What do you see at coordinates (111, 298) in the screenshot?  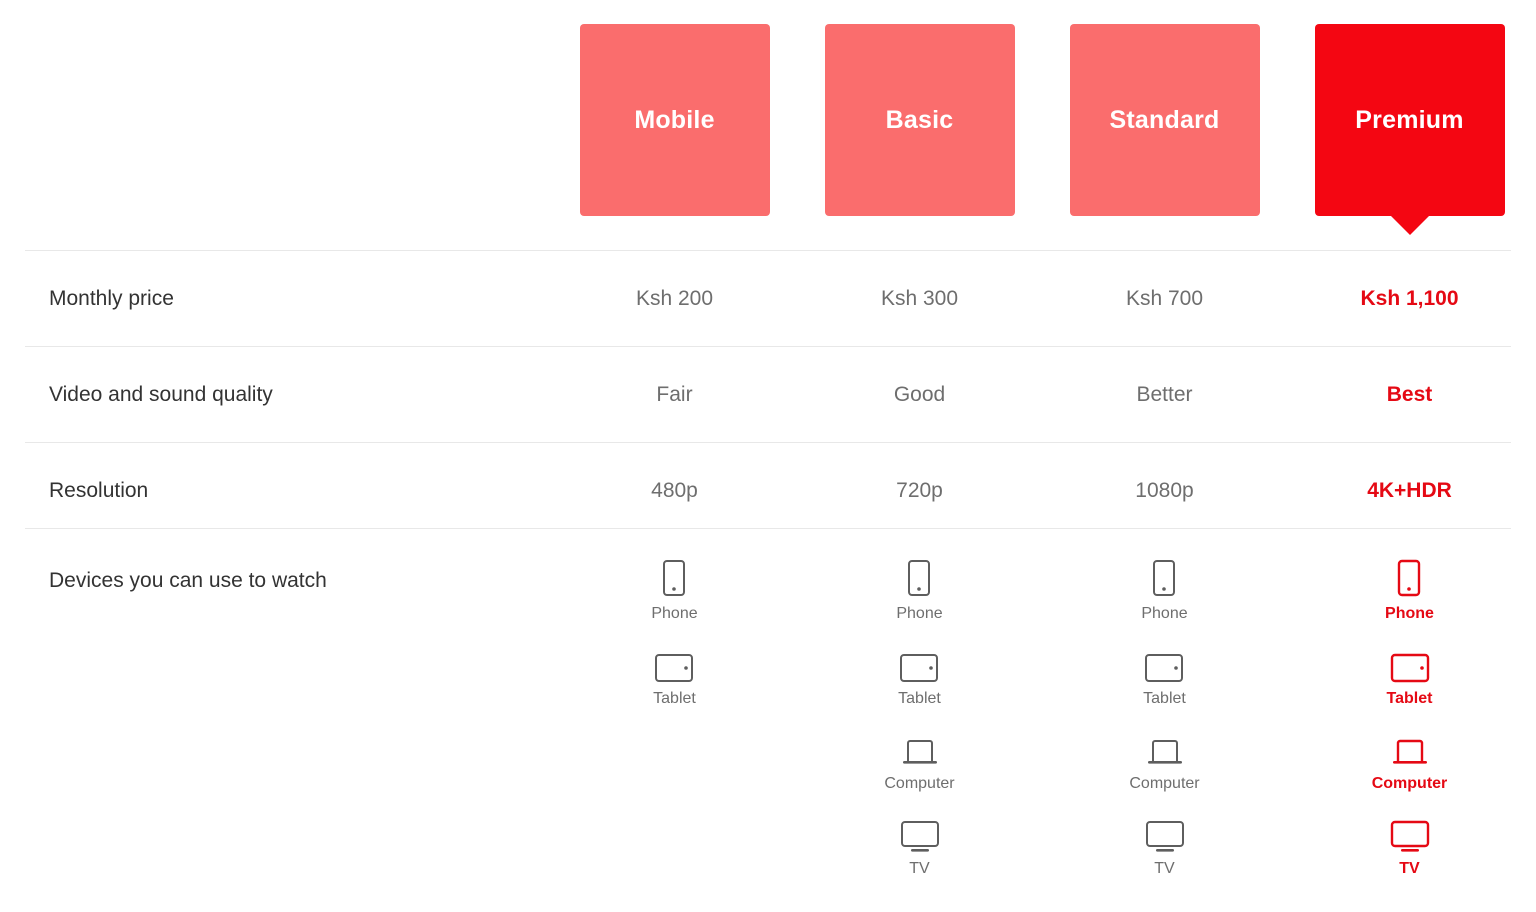 I see `feature-label: Monthly price` at bounding box center [111, 298].